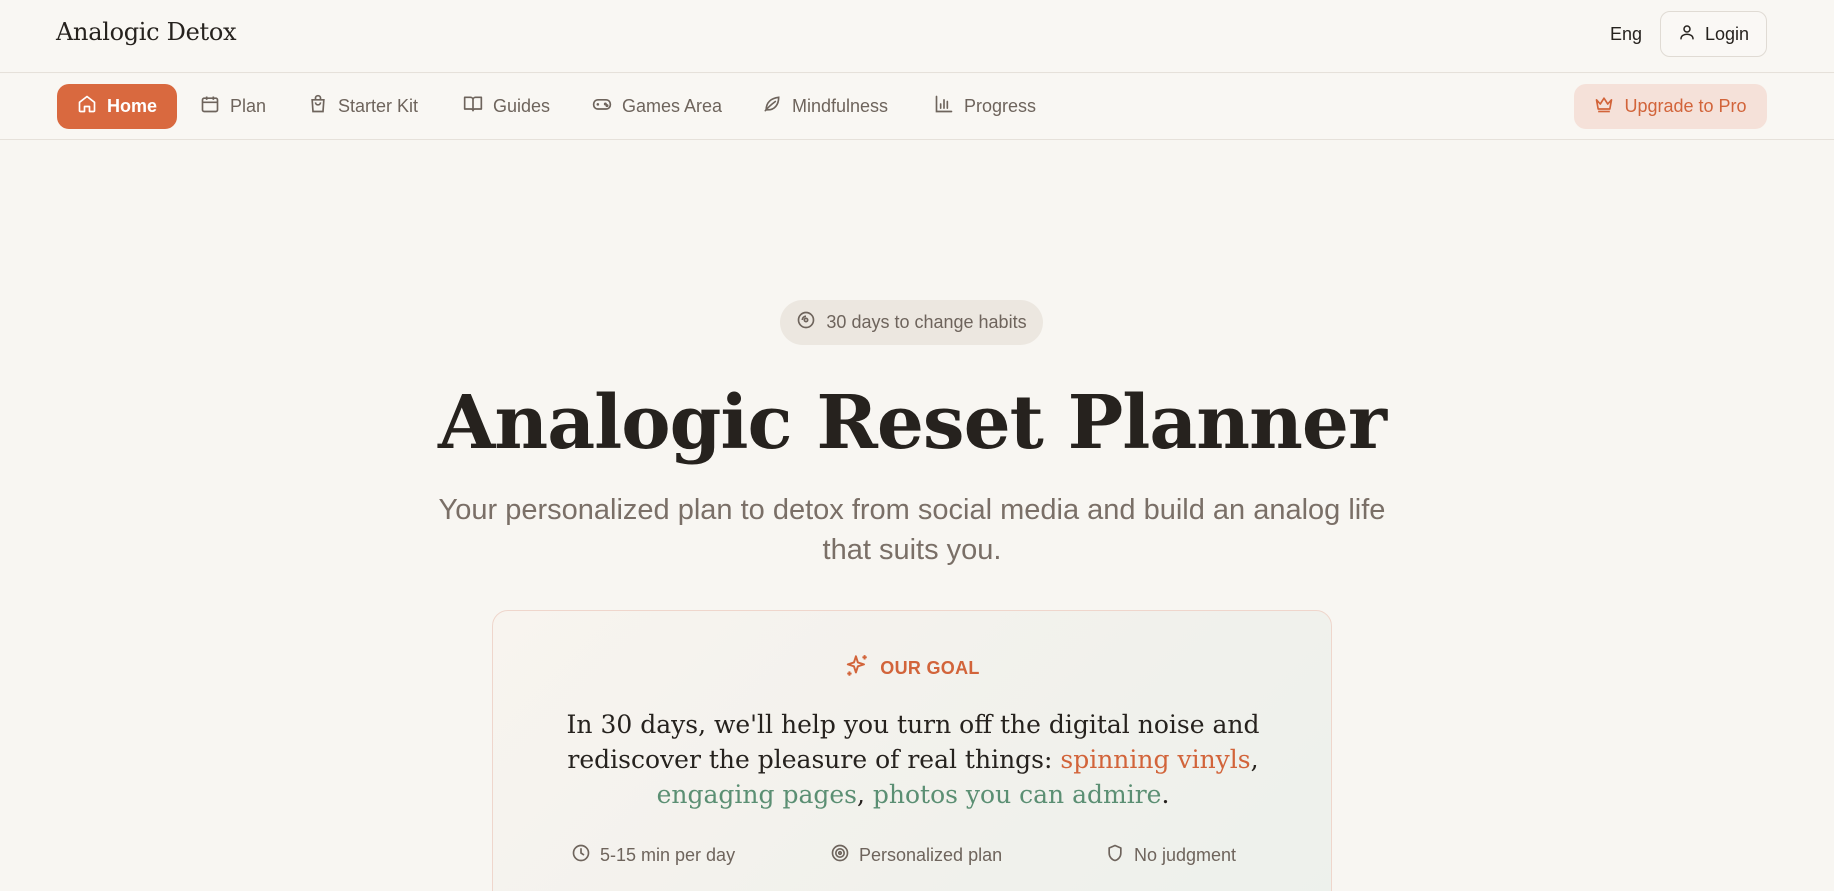 Image resolution: width=1834 pixels, height=891 pixels. Describe the element at coordinates (1626, 34) in the screenshot. I see `language-selector: Eng` at that location.